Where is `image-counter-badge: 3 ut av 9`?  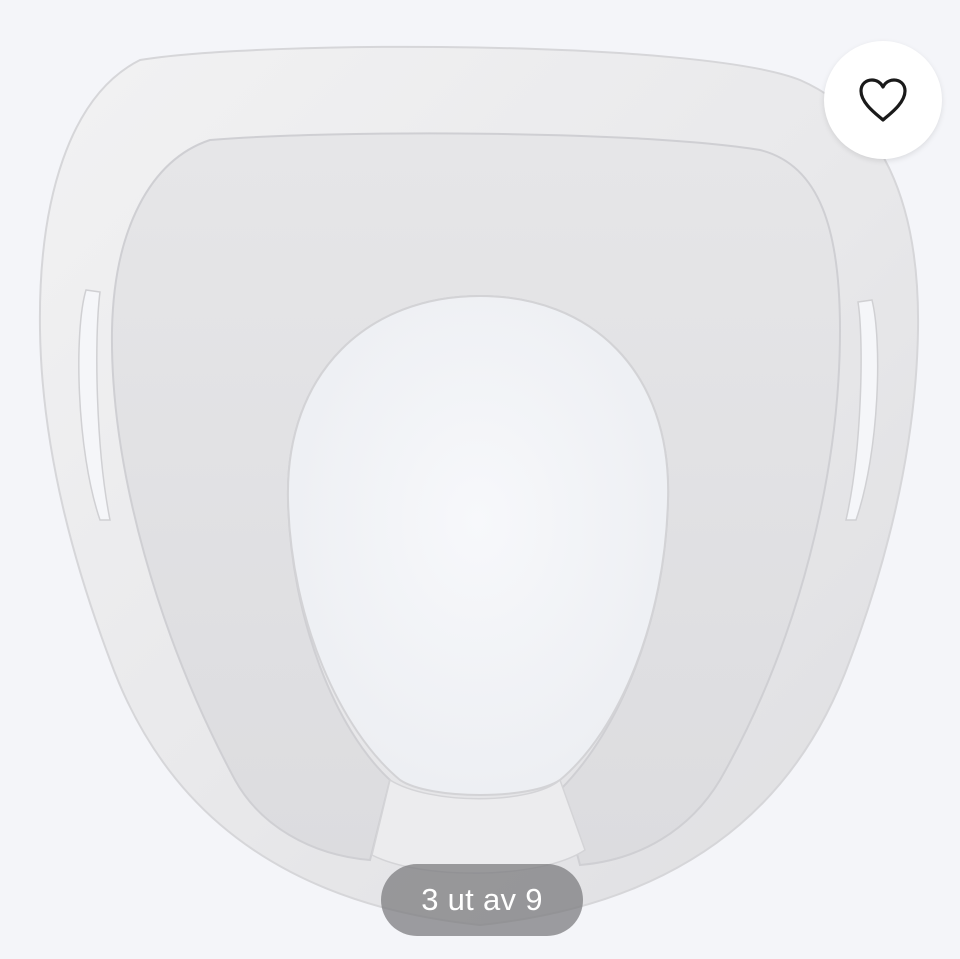
image-counter-badge: 3 ut av 9 is located at coordinates (482, 900).